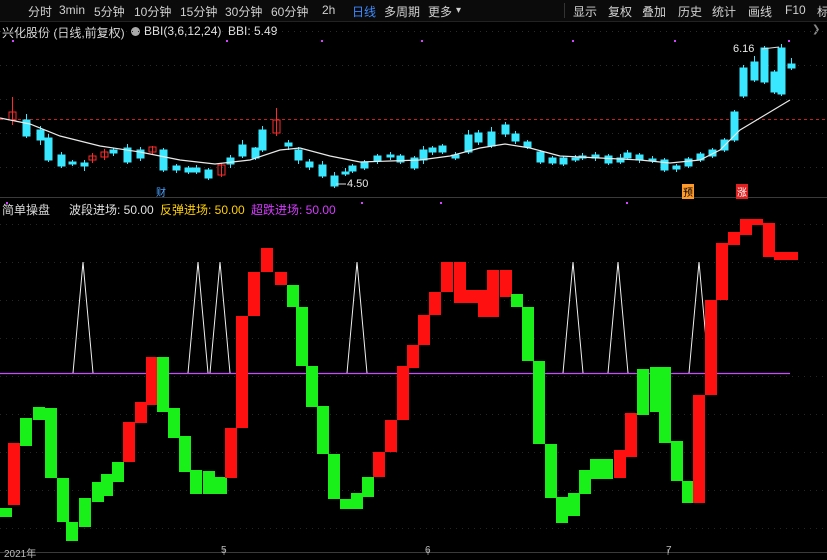 The height and width of the screenshot is (560, 827). What do you see at coordinates (688, 191) in the screenshot?
I see `forecast-marker: 预` at bounding box center [688, 191].